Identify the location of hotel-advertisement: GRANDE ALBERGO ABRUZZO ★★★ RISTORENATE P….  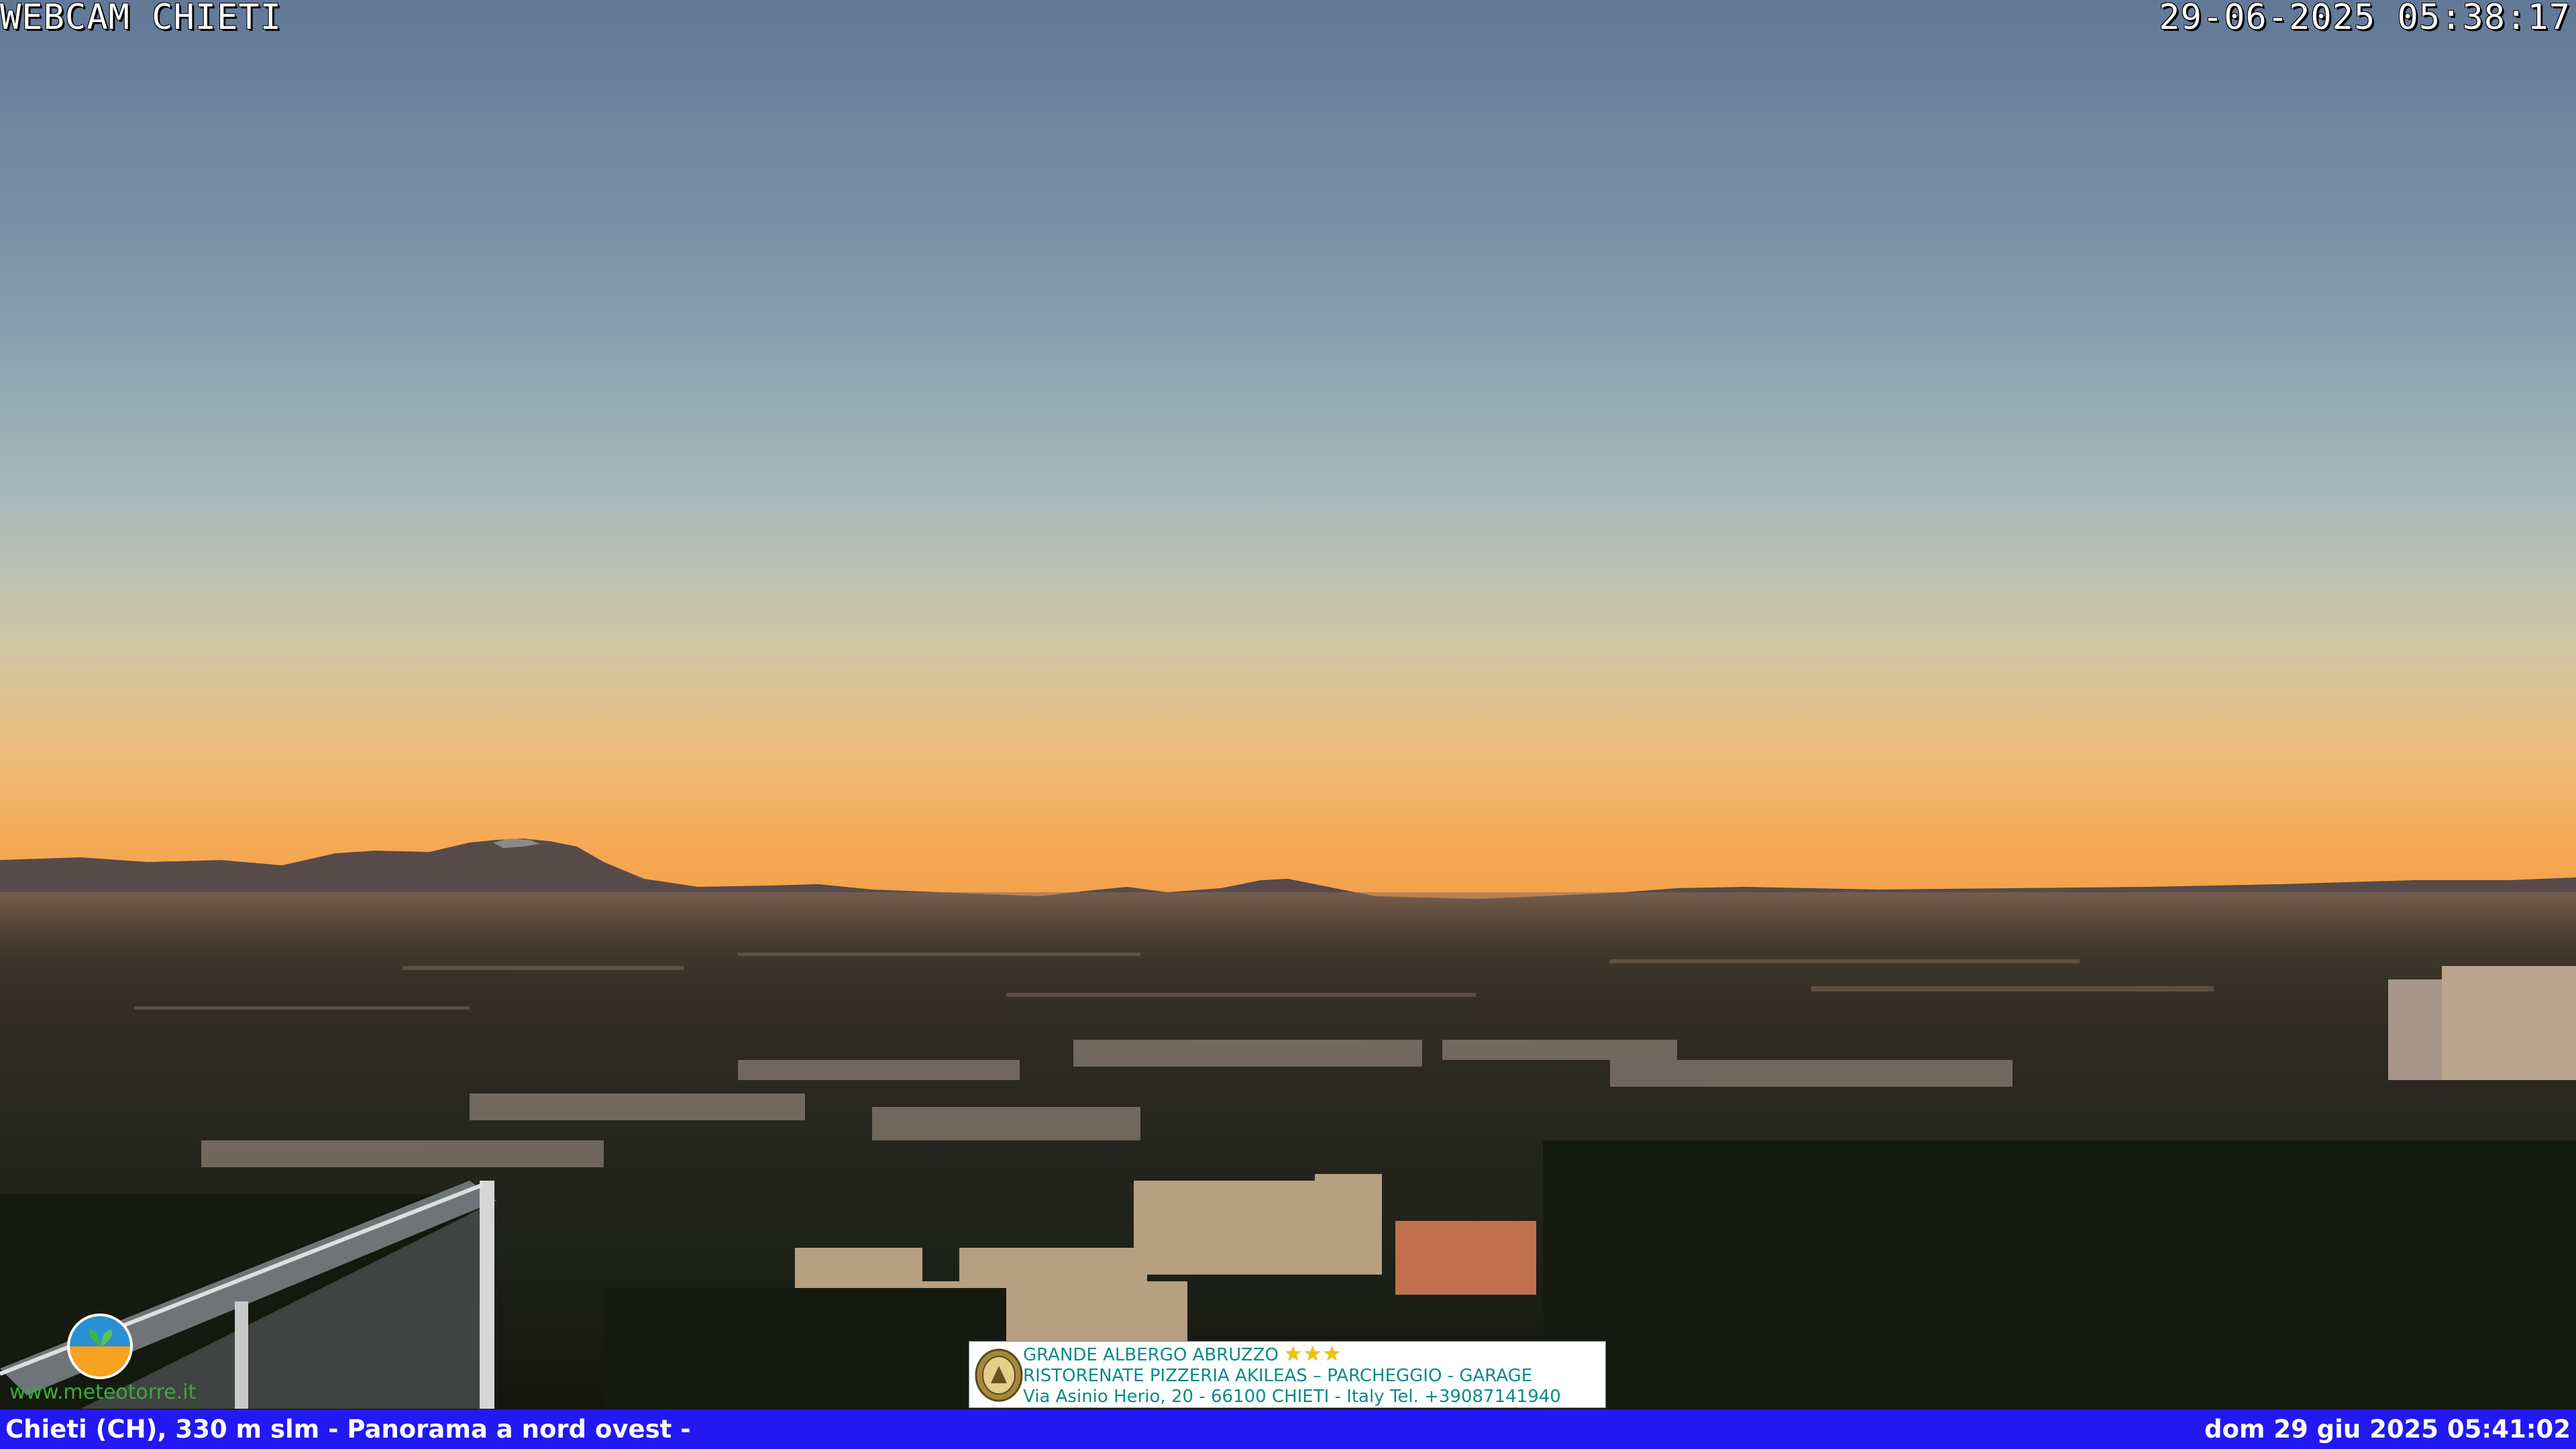
(1287, 1374).